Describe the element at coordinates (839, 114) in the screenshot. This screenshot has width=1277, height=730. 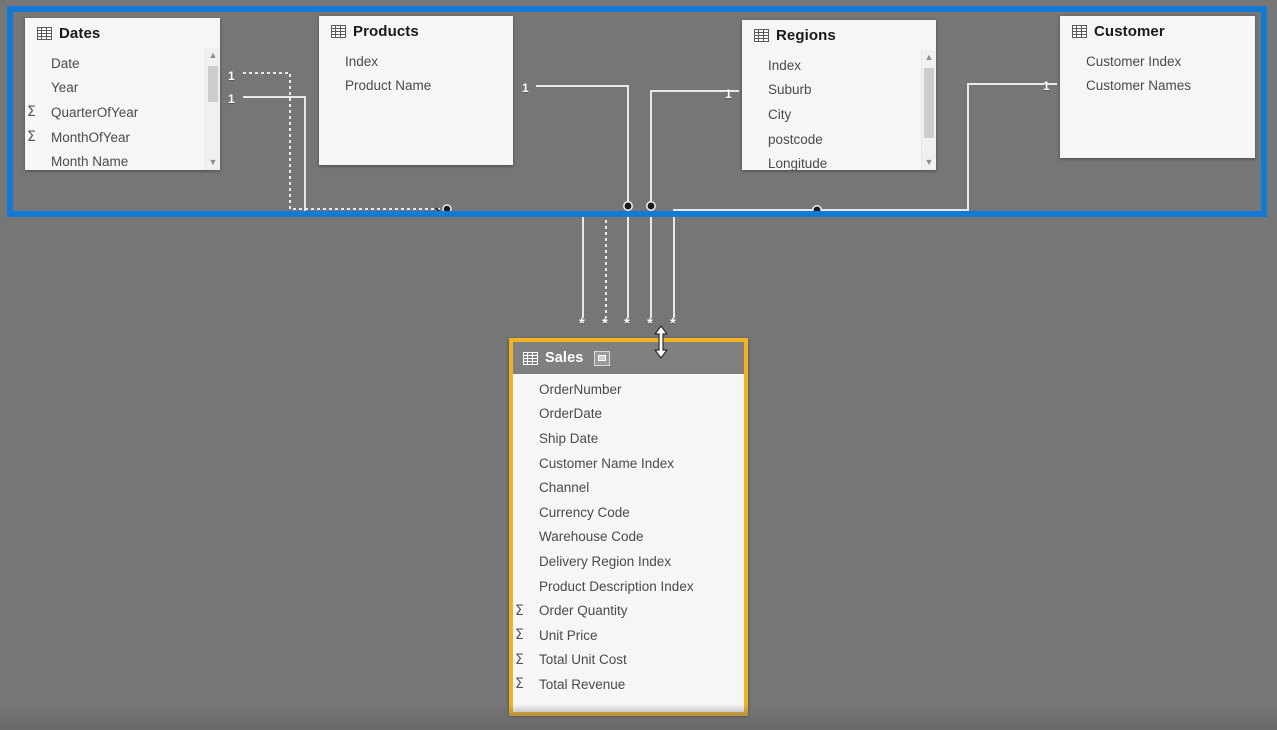
I see `field-item: Σ City` at that location.